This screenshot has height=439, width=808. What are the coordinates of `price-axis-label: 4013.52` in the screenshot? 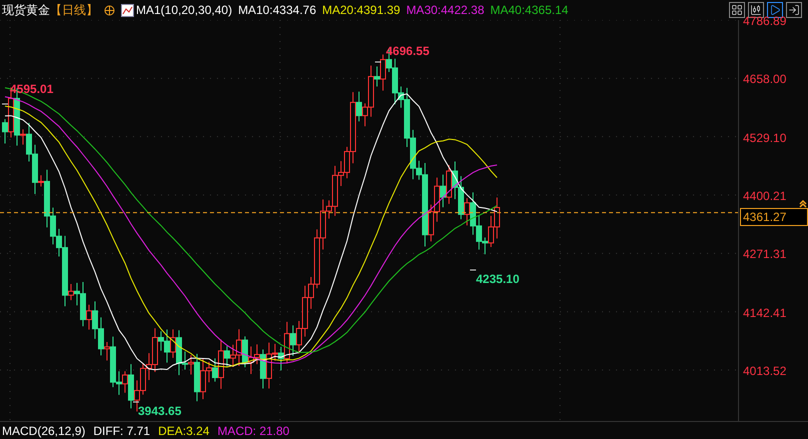 It's located at (764, 371).